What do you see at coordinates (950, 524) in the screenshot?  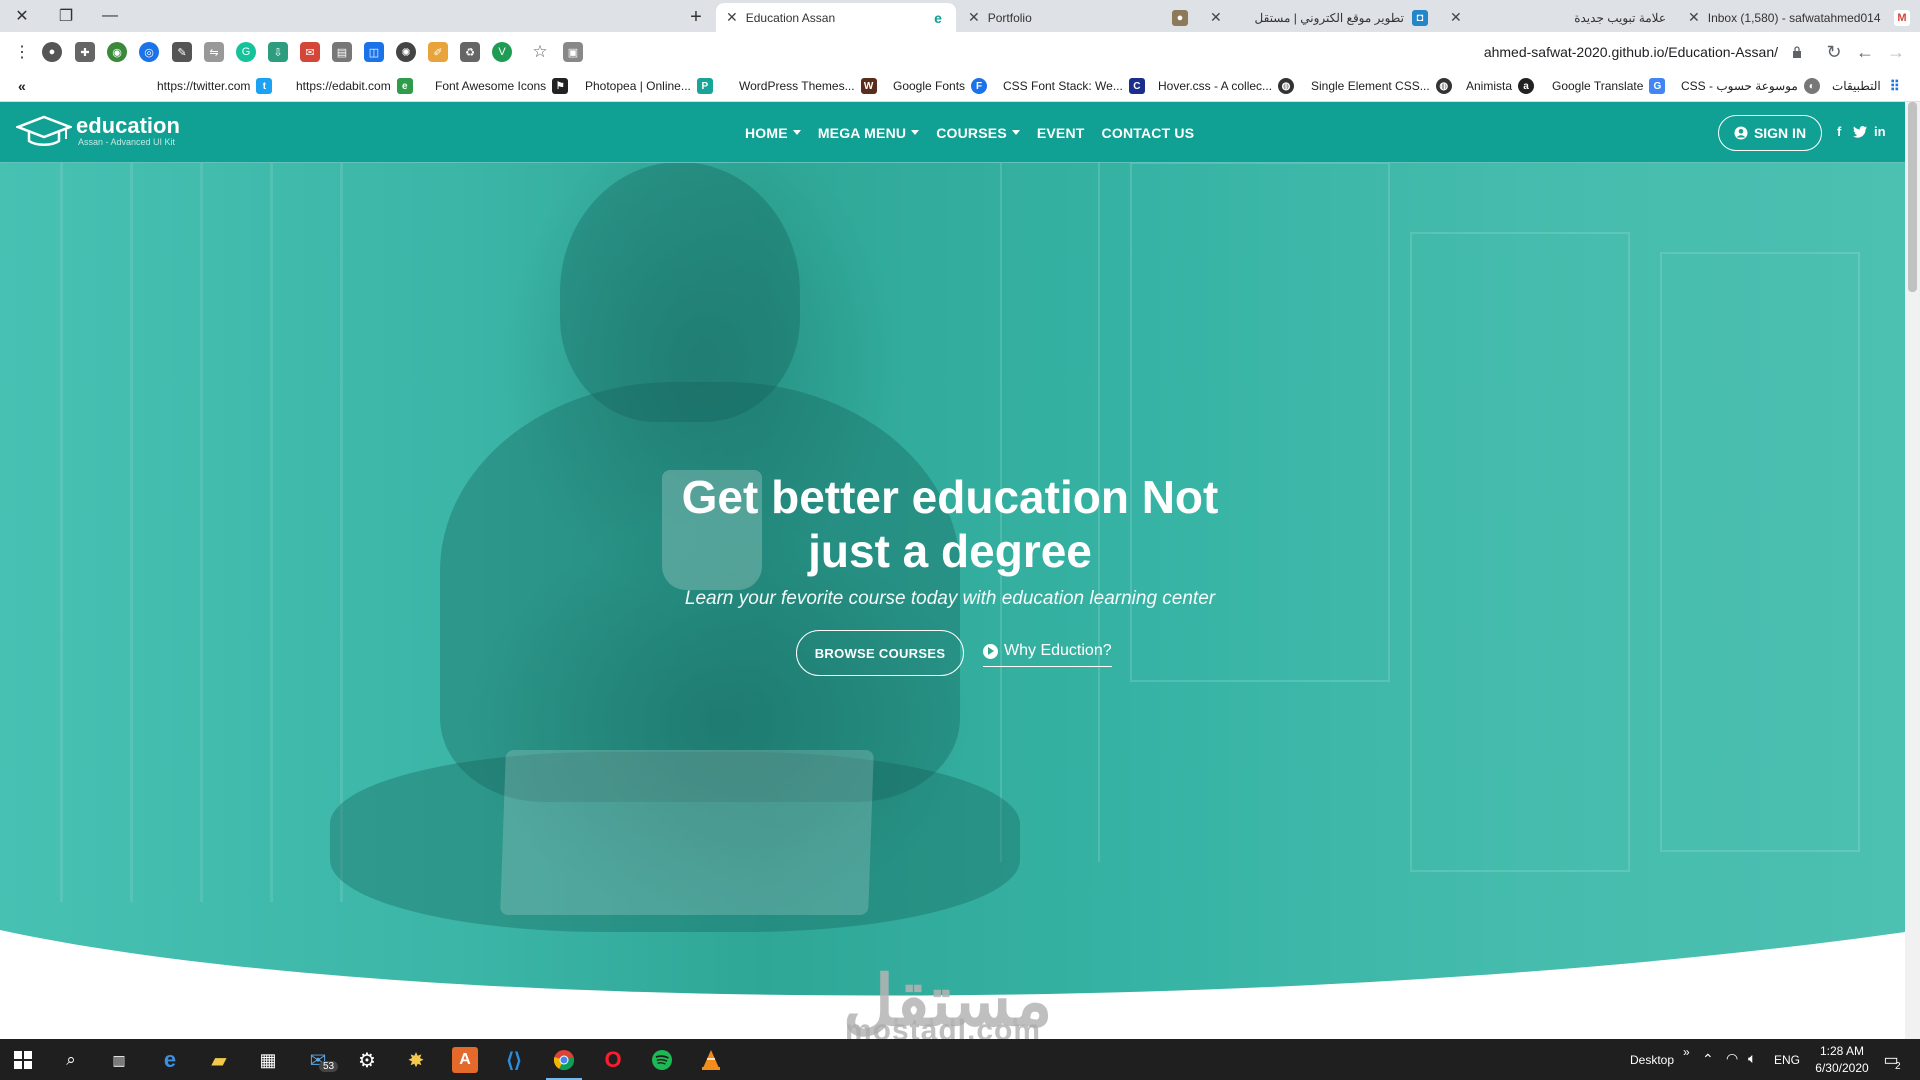 I see `hero-title: Get better education Not just a degree` at bounding box center [950, 524].